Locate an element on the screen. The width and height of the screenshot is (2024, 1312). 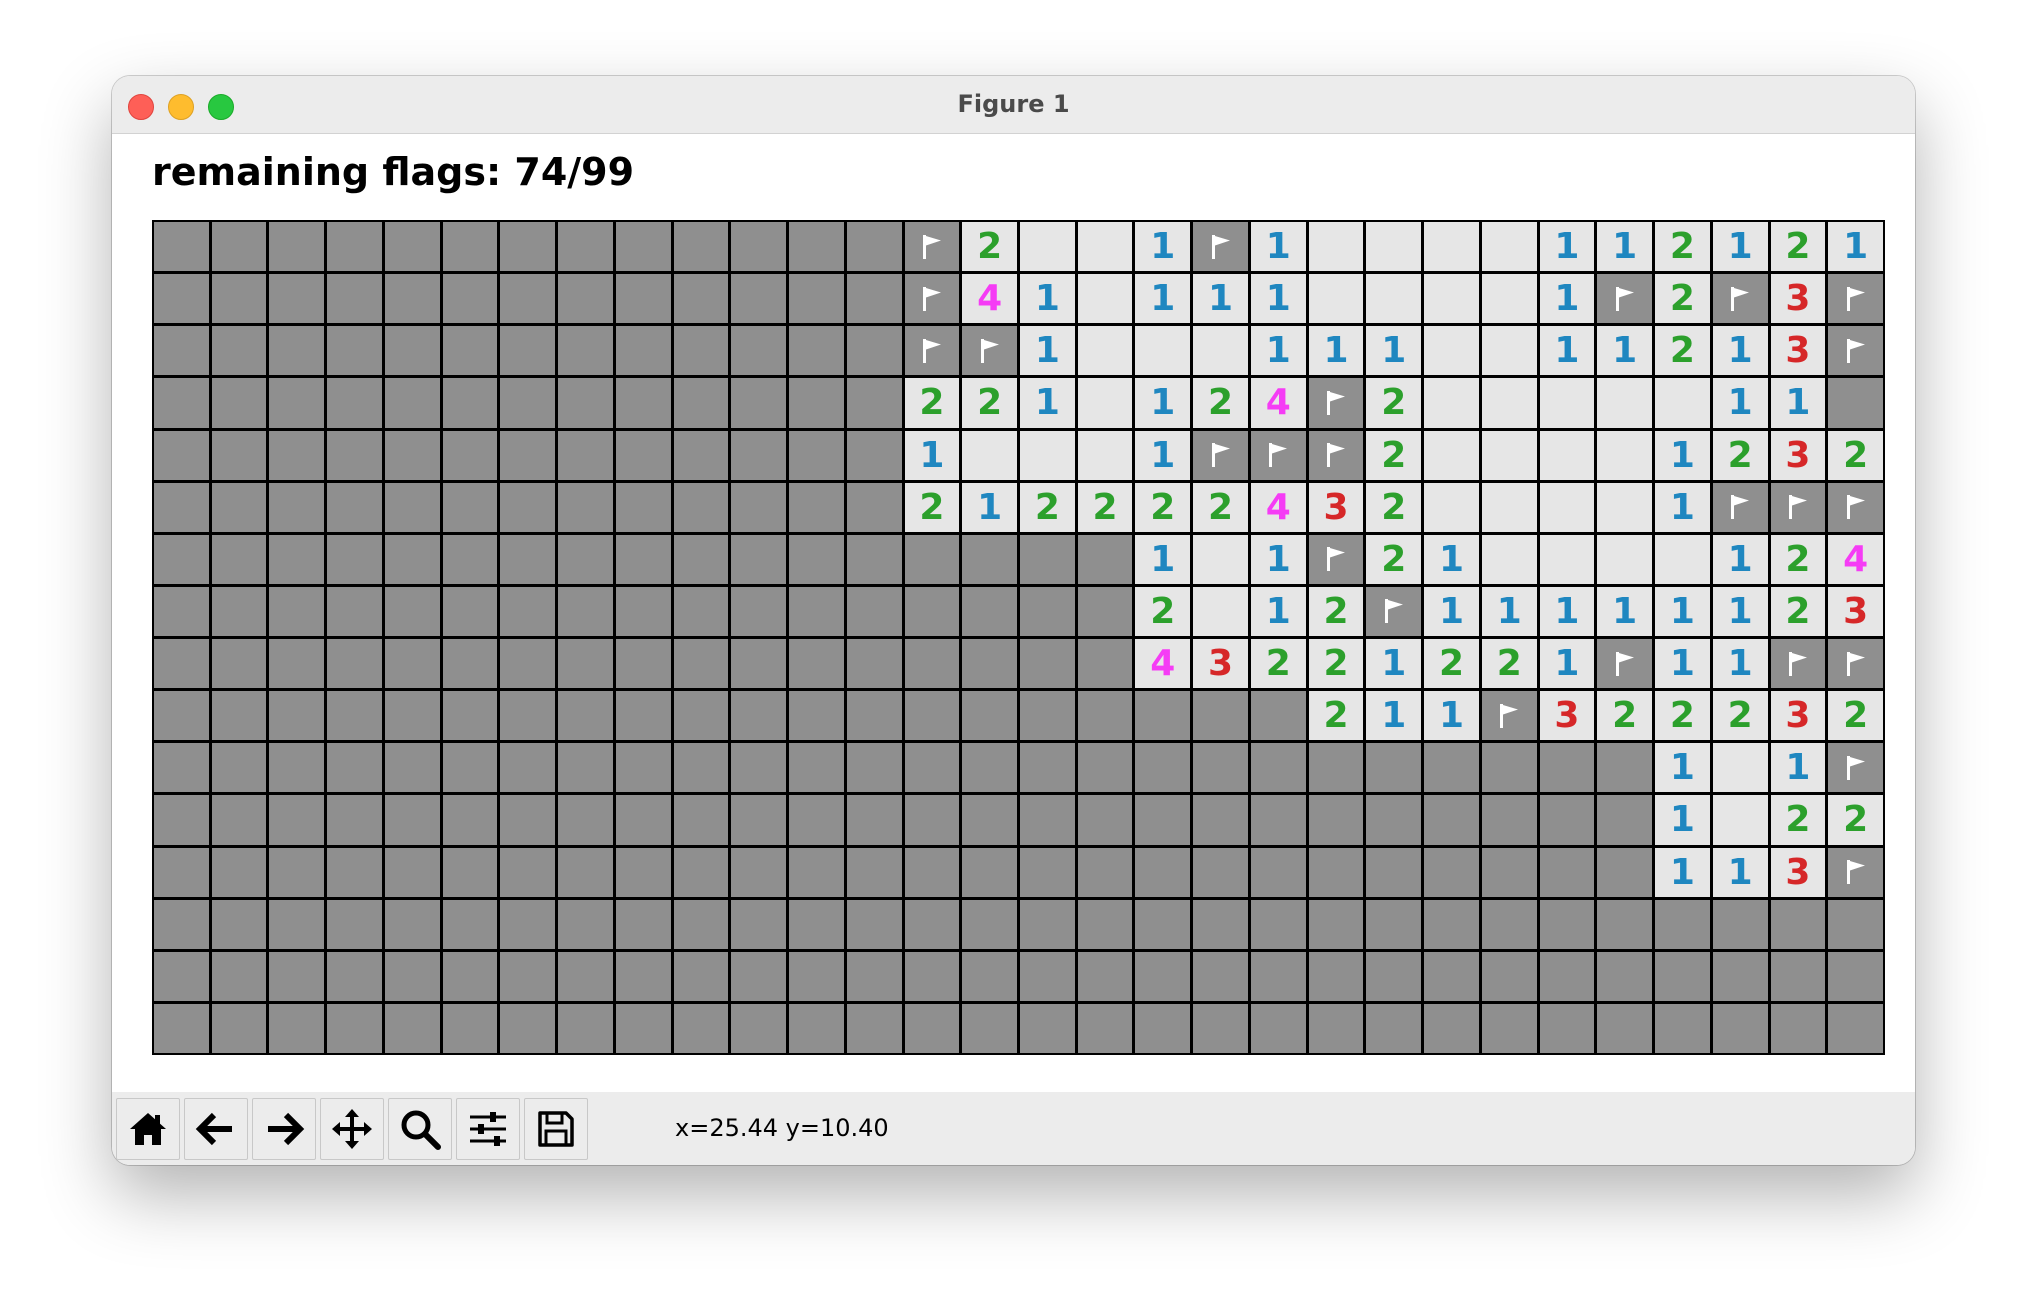
number-cell: 4 is located at coordinates (1278, 507).